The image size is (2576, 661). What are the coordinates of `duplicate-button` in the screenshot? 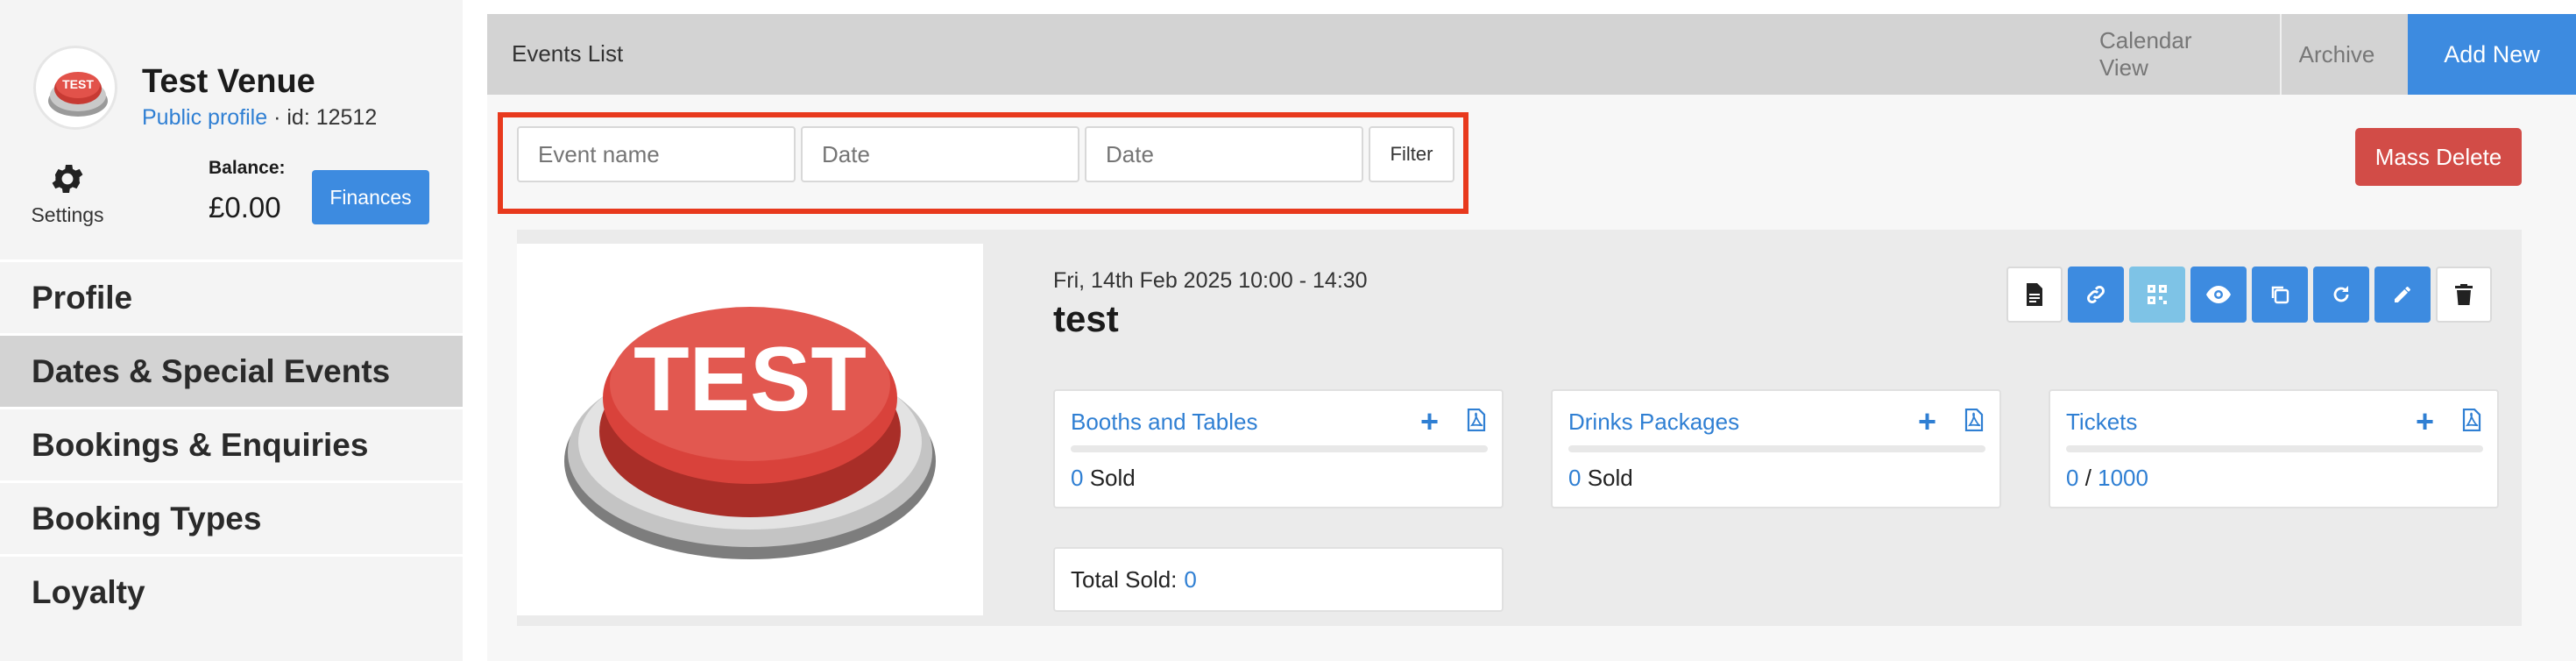 It's located at (2280, 295).